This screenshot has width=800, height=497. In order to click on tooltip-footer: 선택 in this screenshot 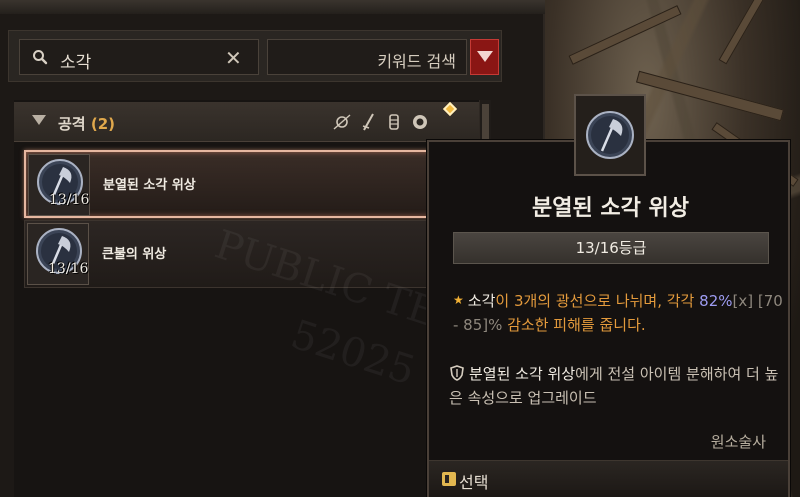, I will do `click(608, 478)`.